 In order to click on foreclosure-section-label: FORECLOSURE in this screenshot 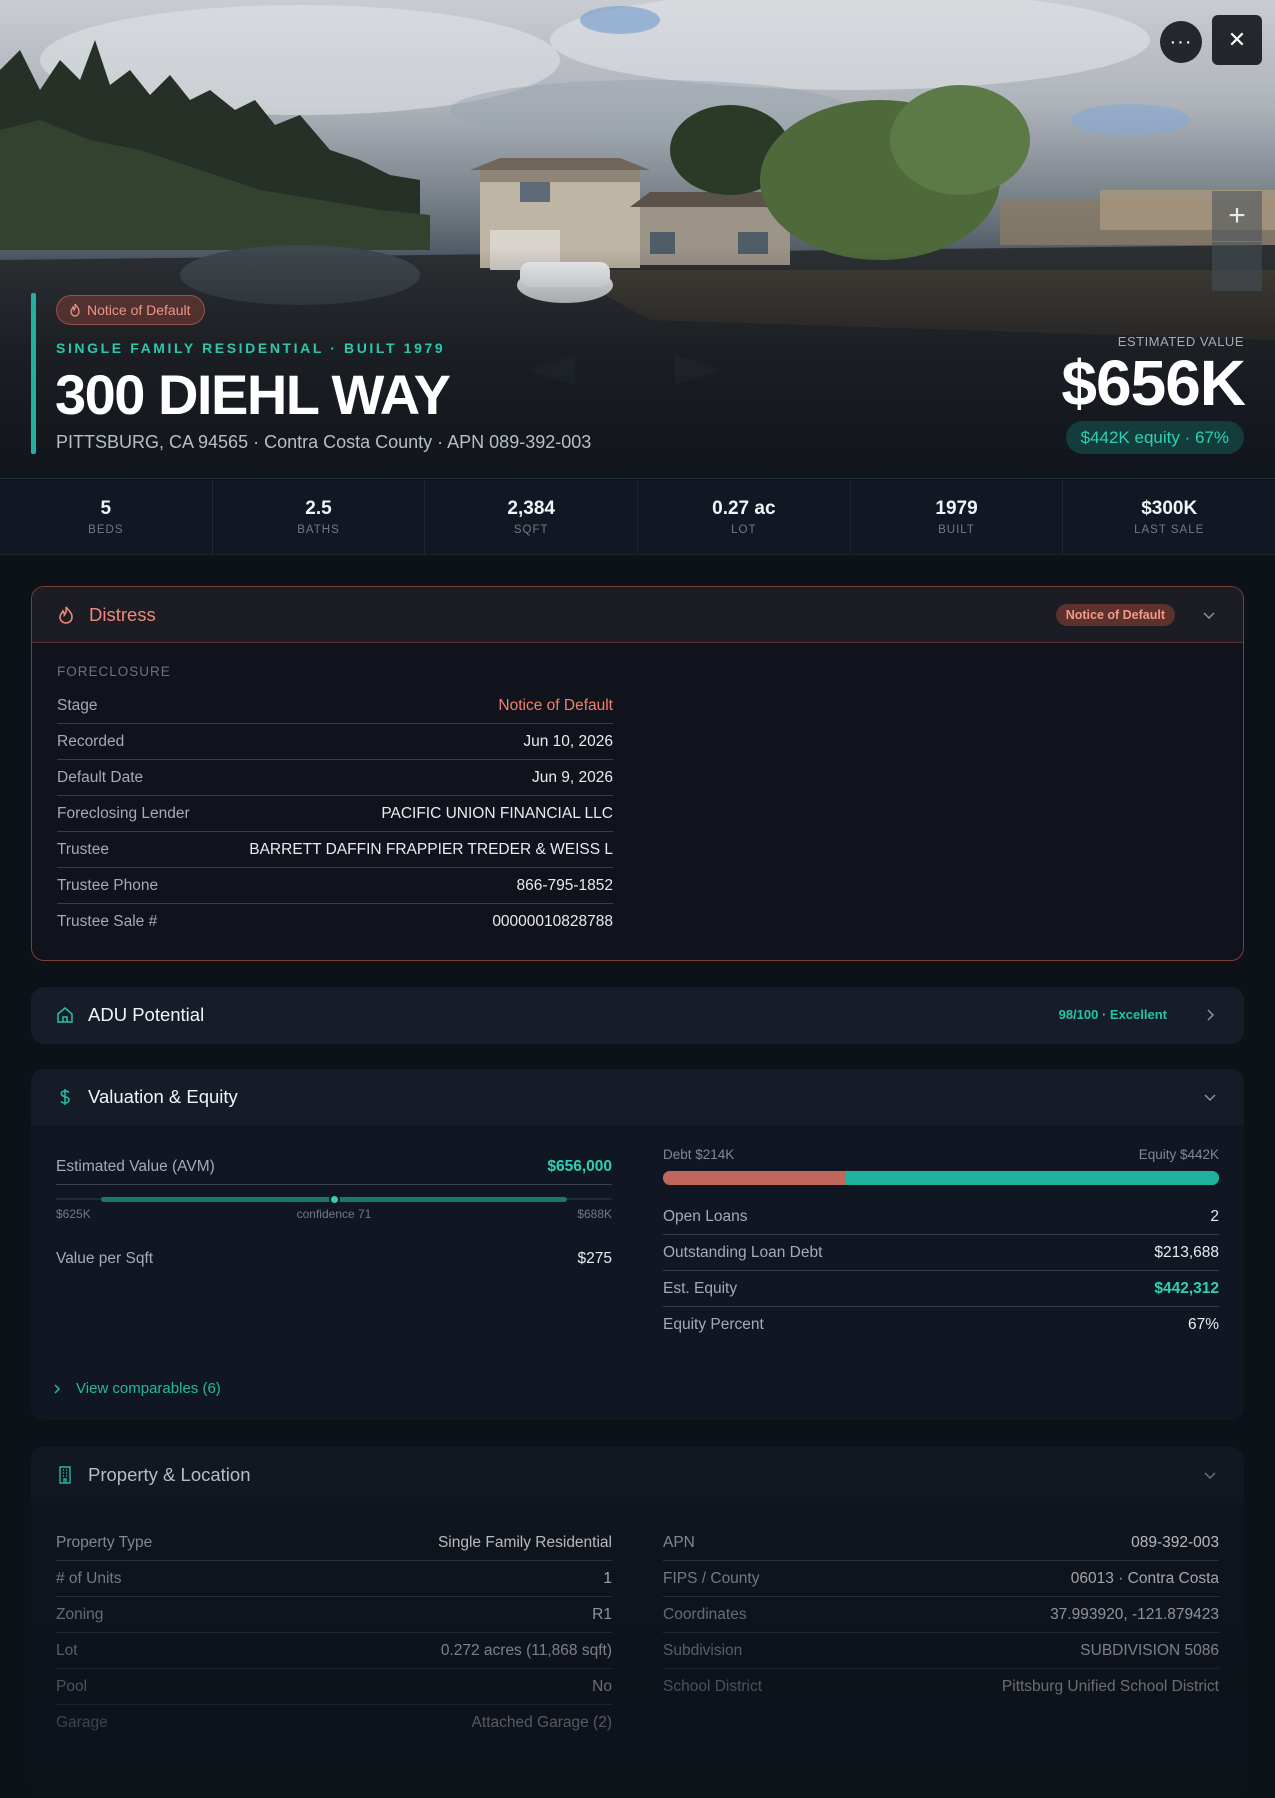, I will do `click(114, 671)`.